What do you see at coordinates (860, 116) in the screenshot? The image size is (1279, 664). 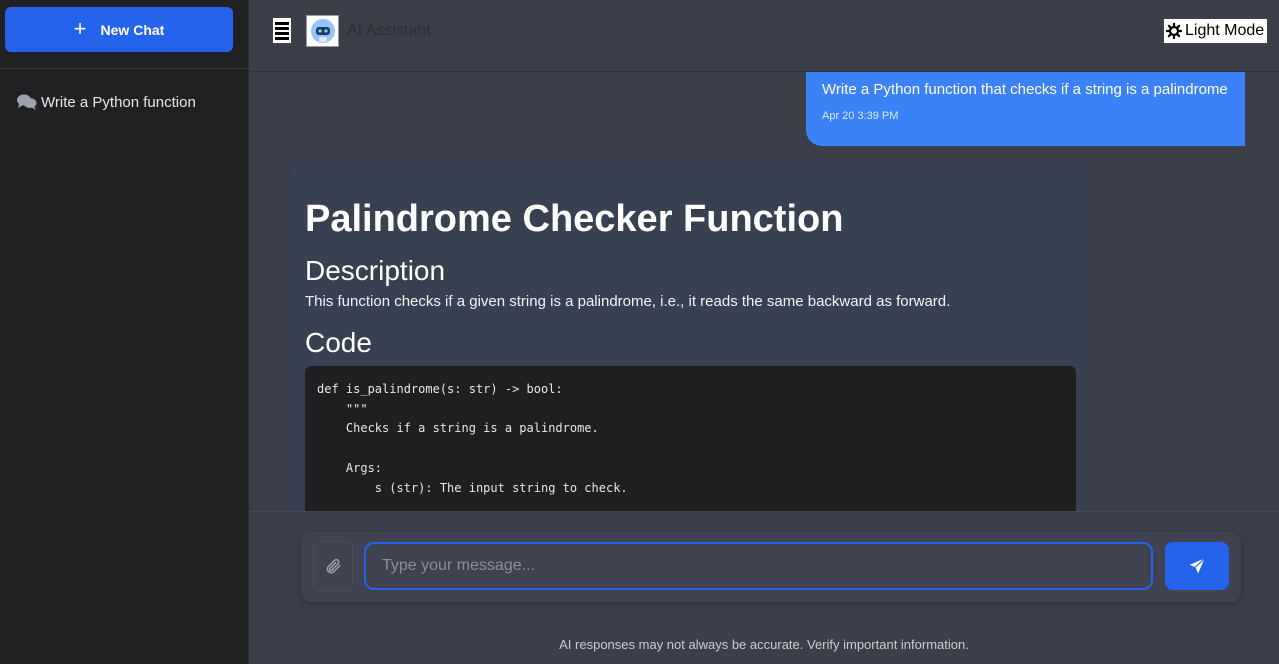 I see `user-message-time: Apr 20 3:39 PM` at bounding box center [860, 116].